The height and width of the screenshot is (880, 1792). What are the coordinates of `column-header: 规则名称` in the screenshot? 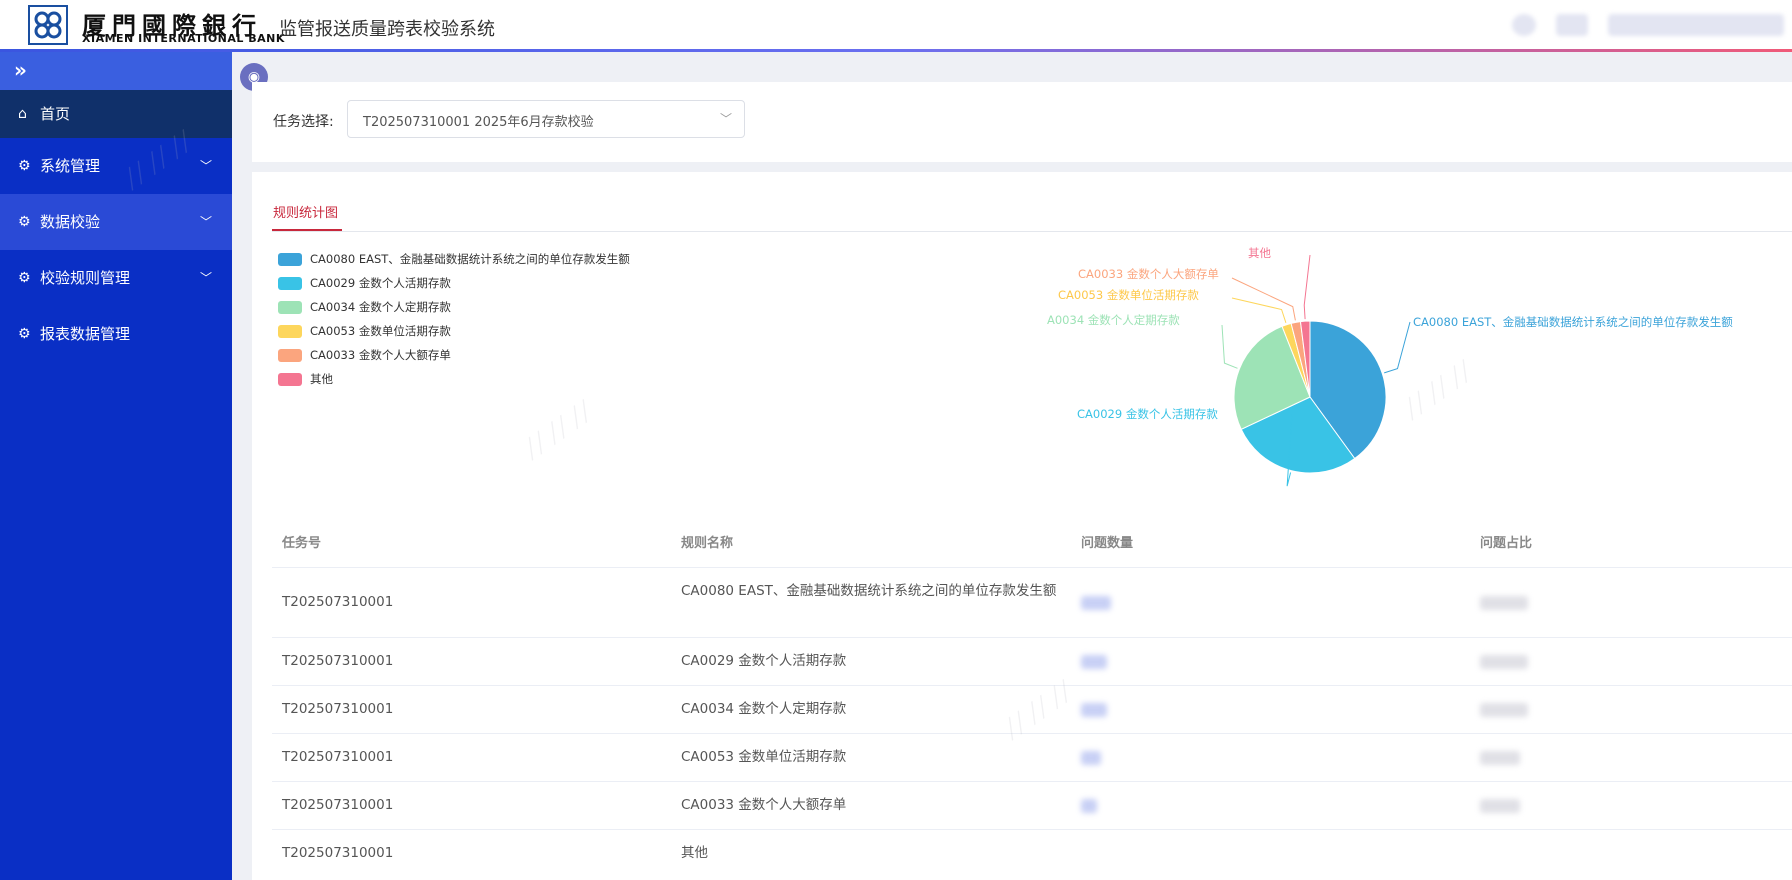 It's located at (707, 541).